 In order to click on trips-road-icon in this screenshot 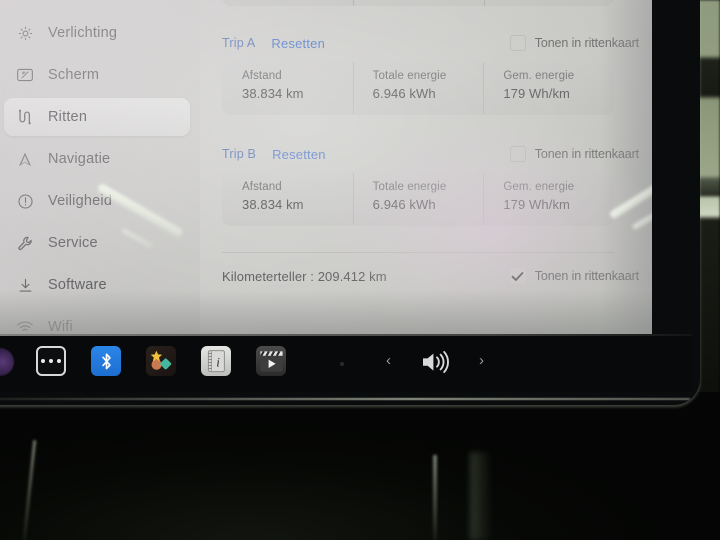, I will do `click(25, 117)`.